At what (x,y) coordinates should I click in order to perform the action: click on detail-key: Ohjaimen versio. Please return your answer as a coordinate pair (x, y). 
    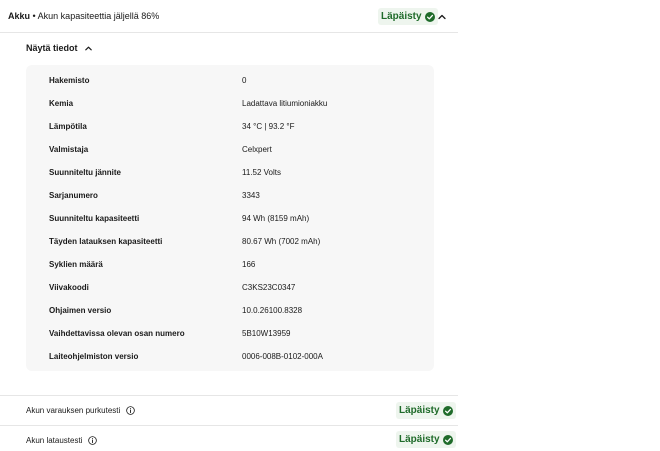
    Looking at the image, I should click on (80, 310).